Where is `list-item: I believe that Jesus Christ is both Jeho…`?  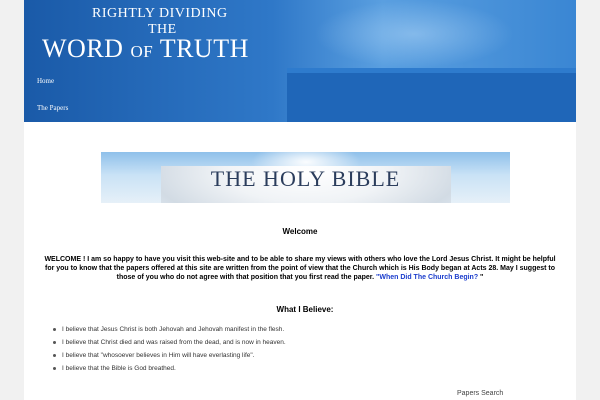
list-item: I believe that Jesus Christ is both Jeho… is located at coordinates (168, 331).